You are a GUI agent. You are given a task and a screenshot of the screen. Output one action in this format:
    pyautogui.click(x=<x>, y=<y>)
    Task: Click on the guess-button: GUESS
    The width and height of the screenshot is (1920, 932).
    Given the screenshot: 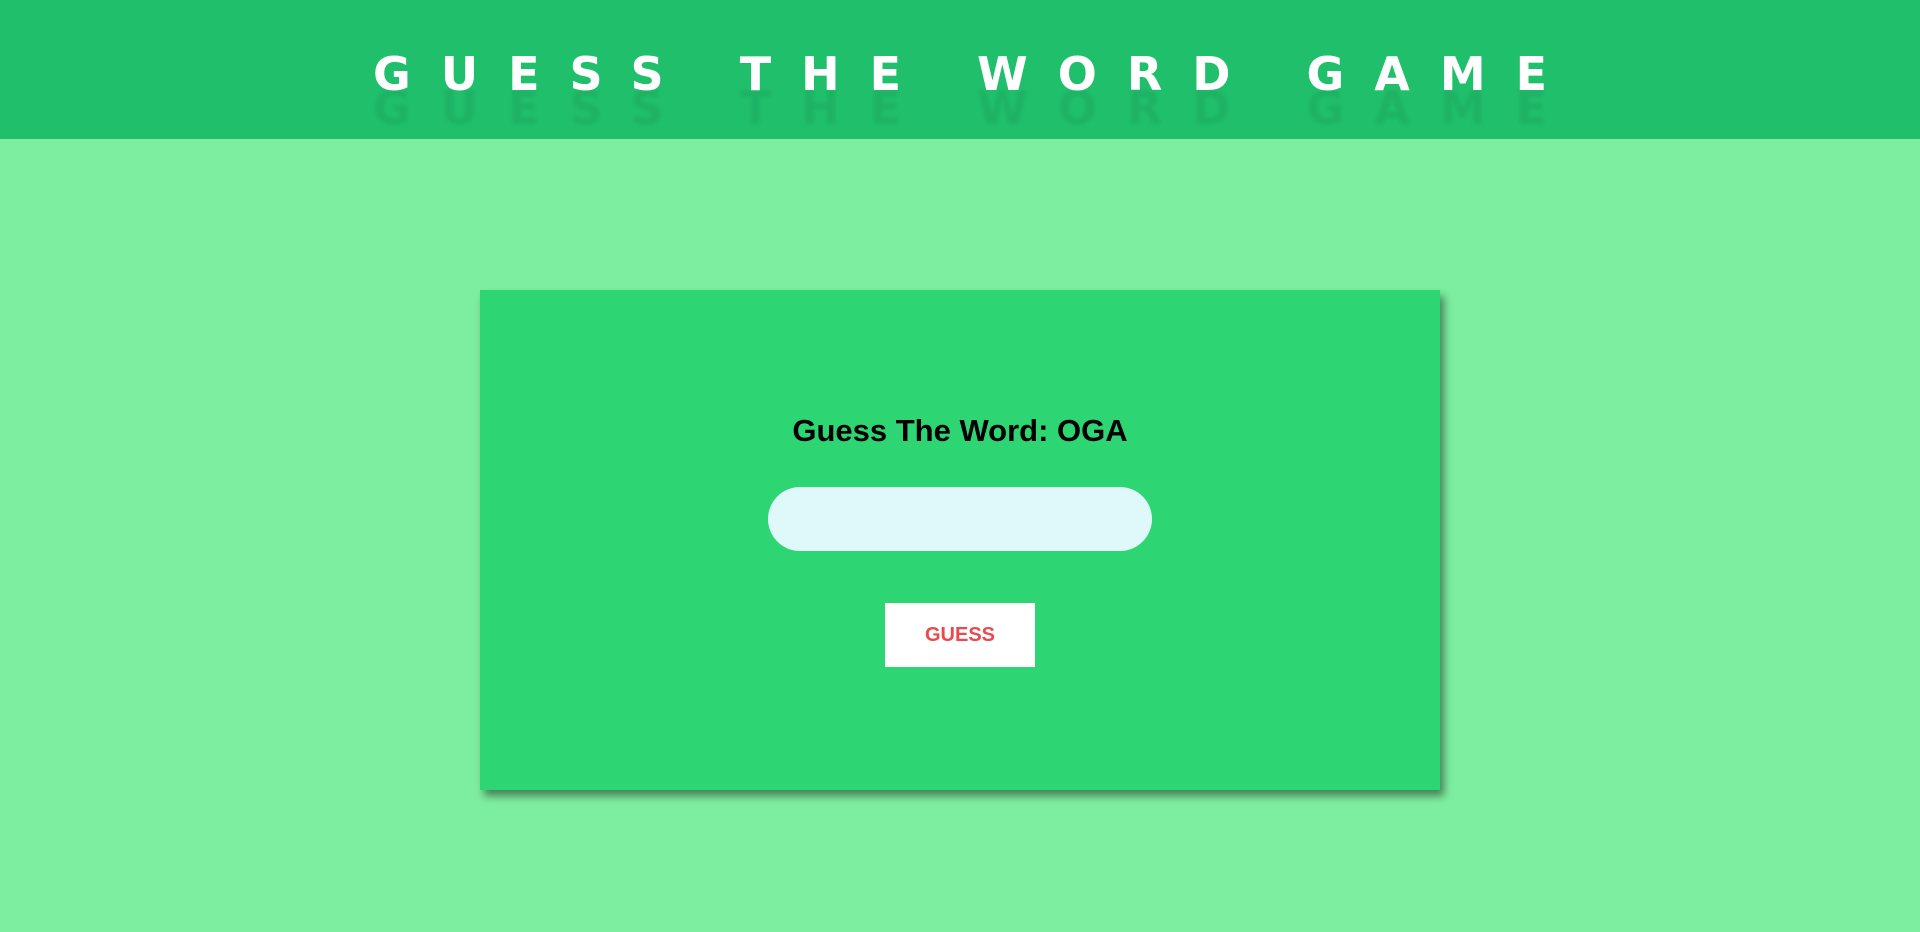 What is the action you would take?
    pyautogui.click(x=960, y=635)
    